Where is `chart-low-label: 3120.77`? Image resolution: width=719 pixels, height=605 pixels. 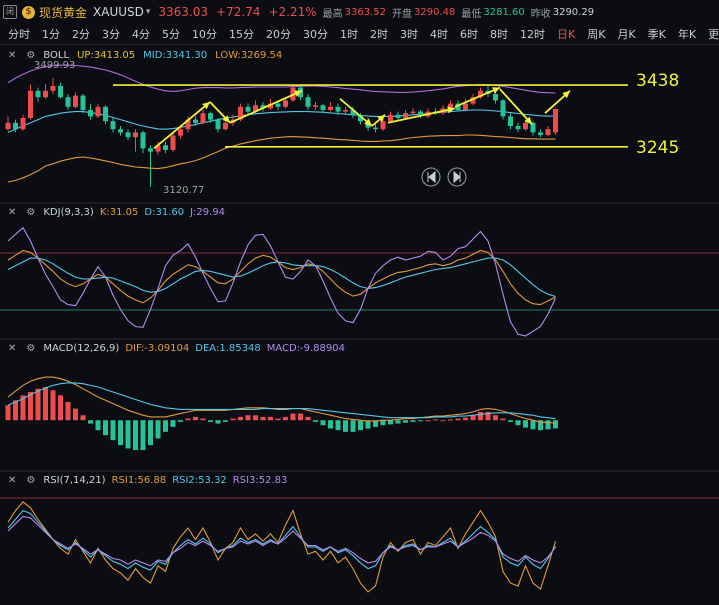 chart-low-label: 3120.77 is located at coordinates (183, 190).